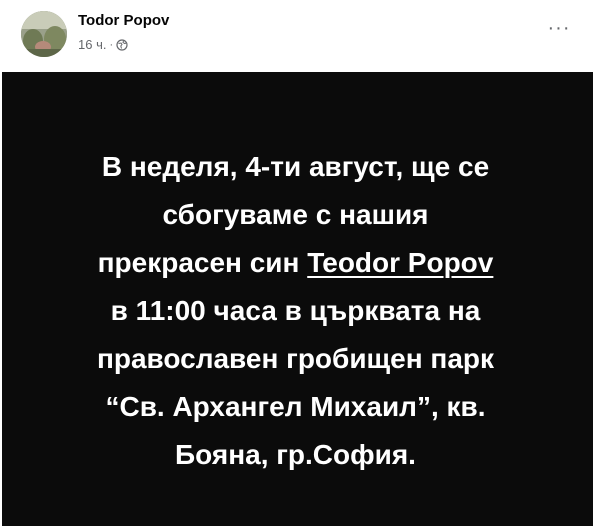  Describe the element at coordinates (295, 310) in the screenshot. I see `announcement-line-4: в 11:00 часа в църквата на` at that location.